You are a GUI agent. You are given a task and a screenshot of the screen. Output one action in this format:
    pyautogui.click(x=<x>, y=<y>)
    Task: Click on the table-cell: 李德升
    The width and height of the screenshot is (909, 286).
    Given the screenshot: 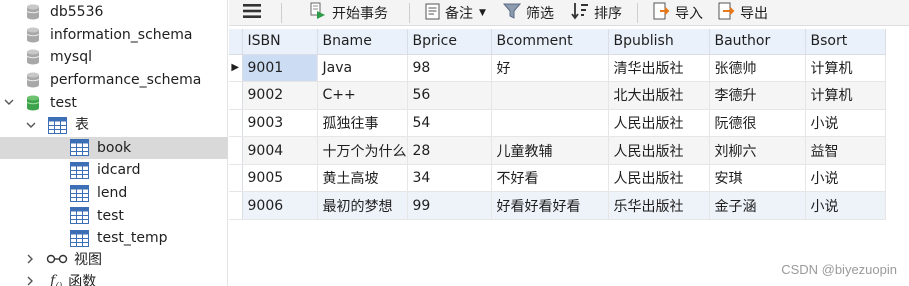 What is the action you would take?
    pyautogui.click(x=757, y=95)
    